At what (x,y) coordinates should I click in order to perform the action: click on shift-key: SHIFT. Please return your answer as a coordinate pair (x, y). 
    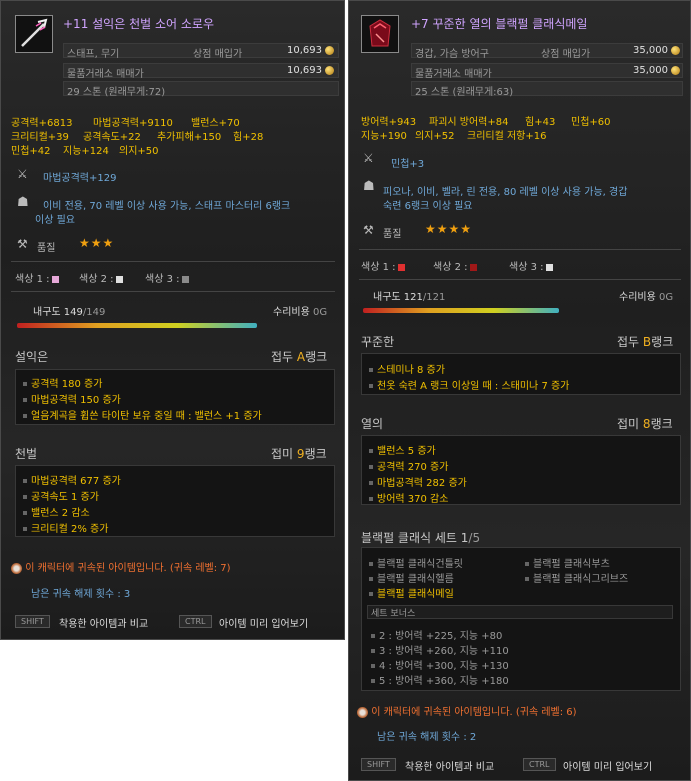
    Looking at the image, I should click on (378, 764).